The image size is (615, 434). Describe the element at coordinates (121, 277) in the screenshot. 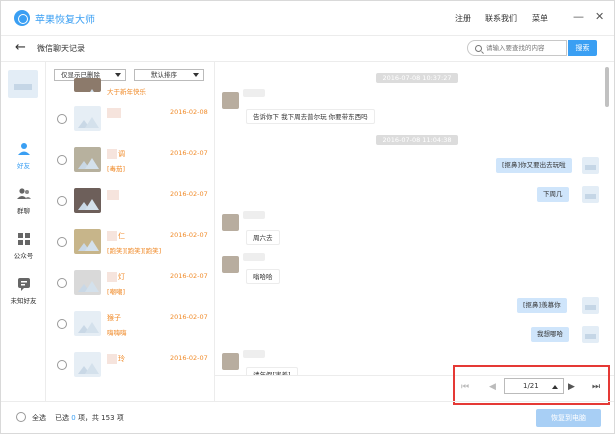

I see `contact-name: 灯` at that location.